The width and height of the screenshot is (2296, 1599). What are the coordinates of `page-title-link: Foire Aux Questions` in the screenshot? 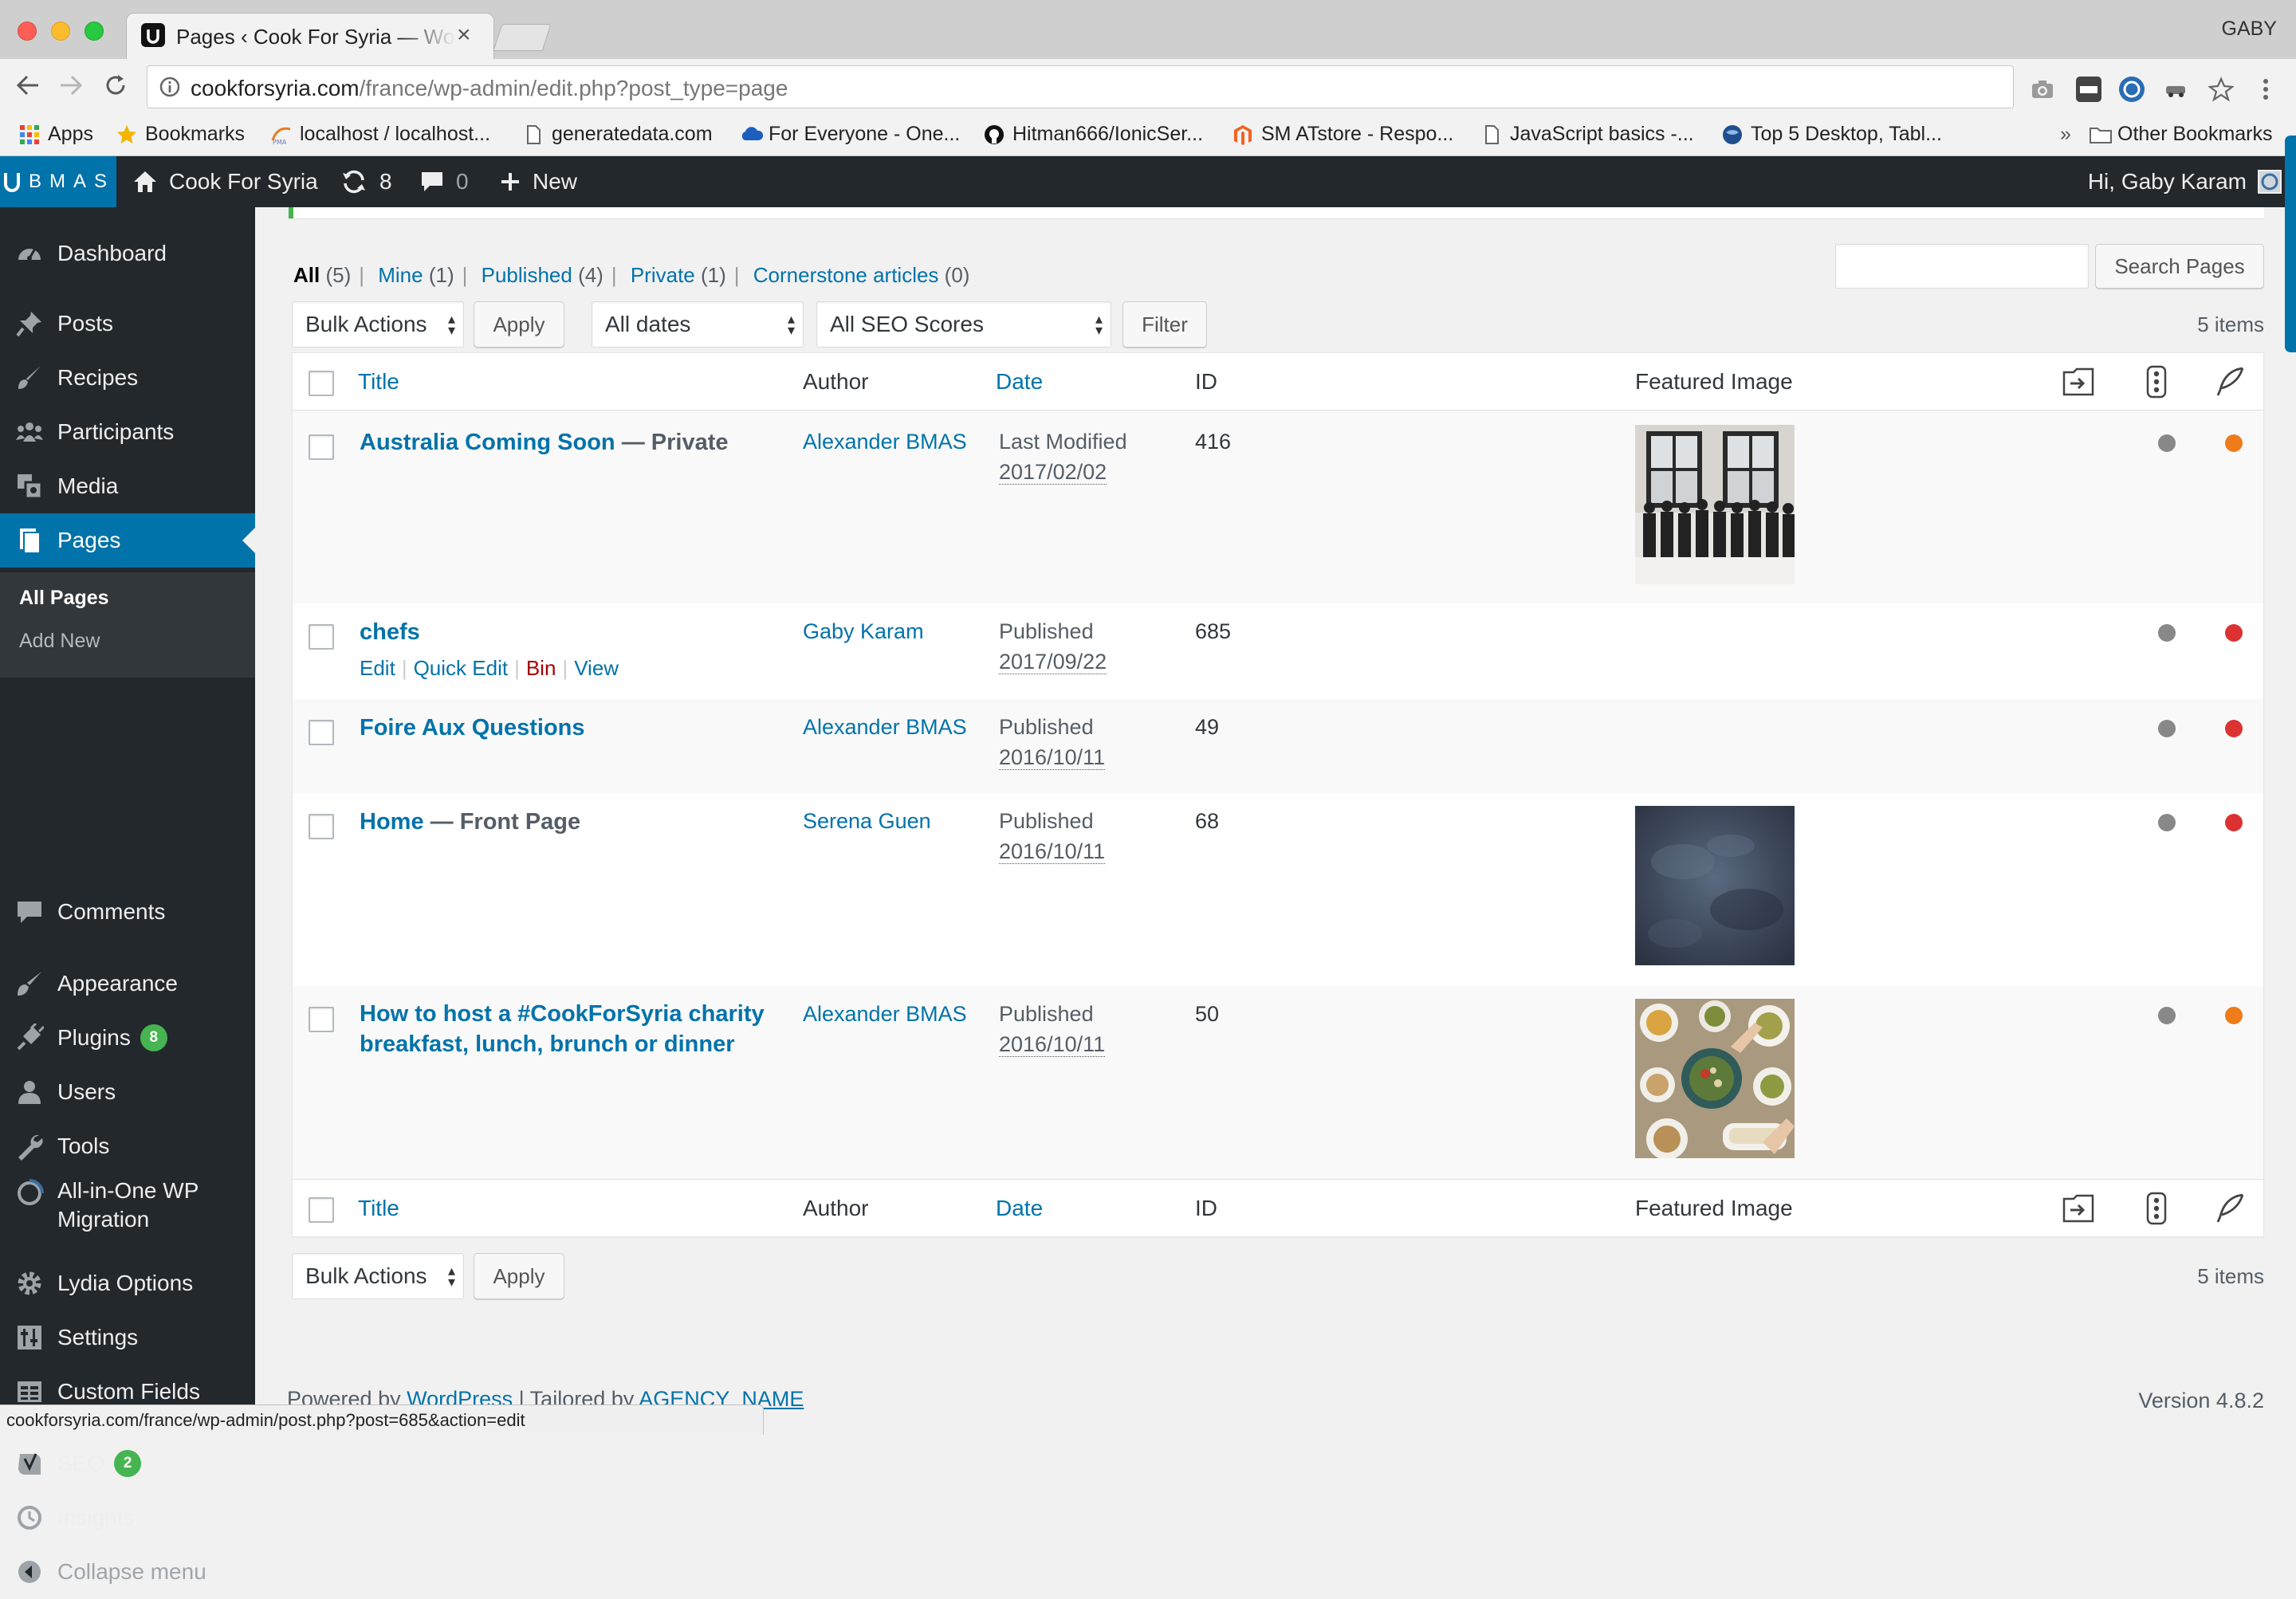 It's located at (472, 728).